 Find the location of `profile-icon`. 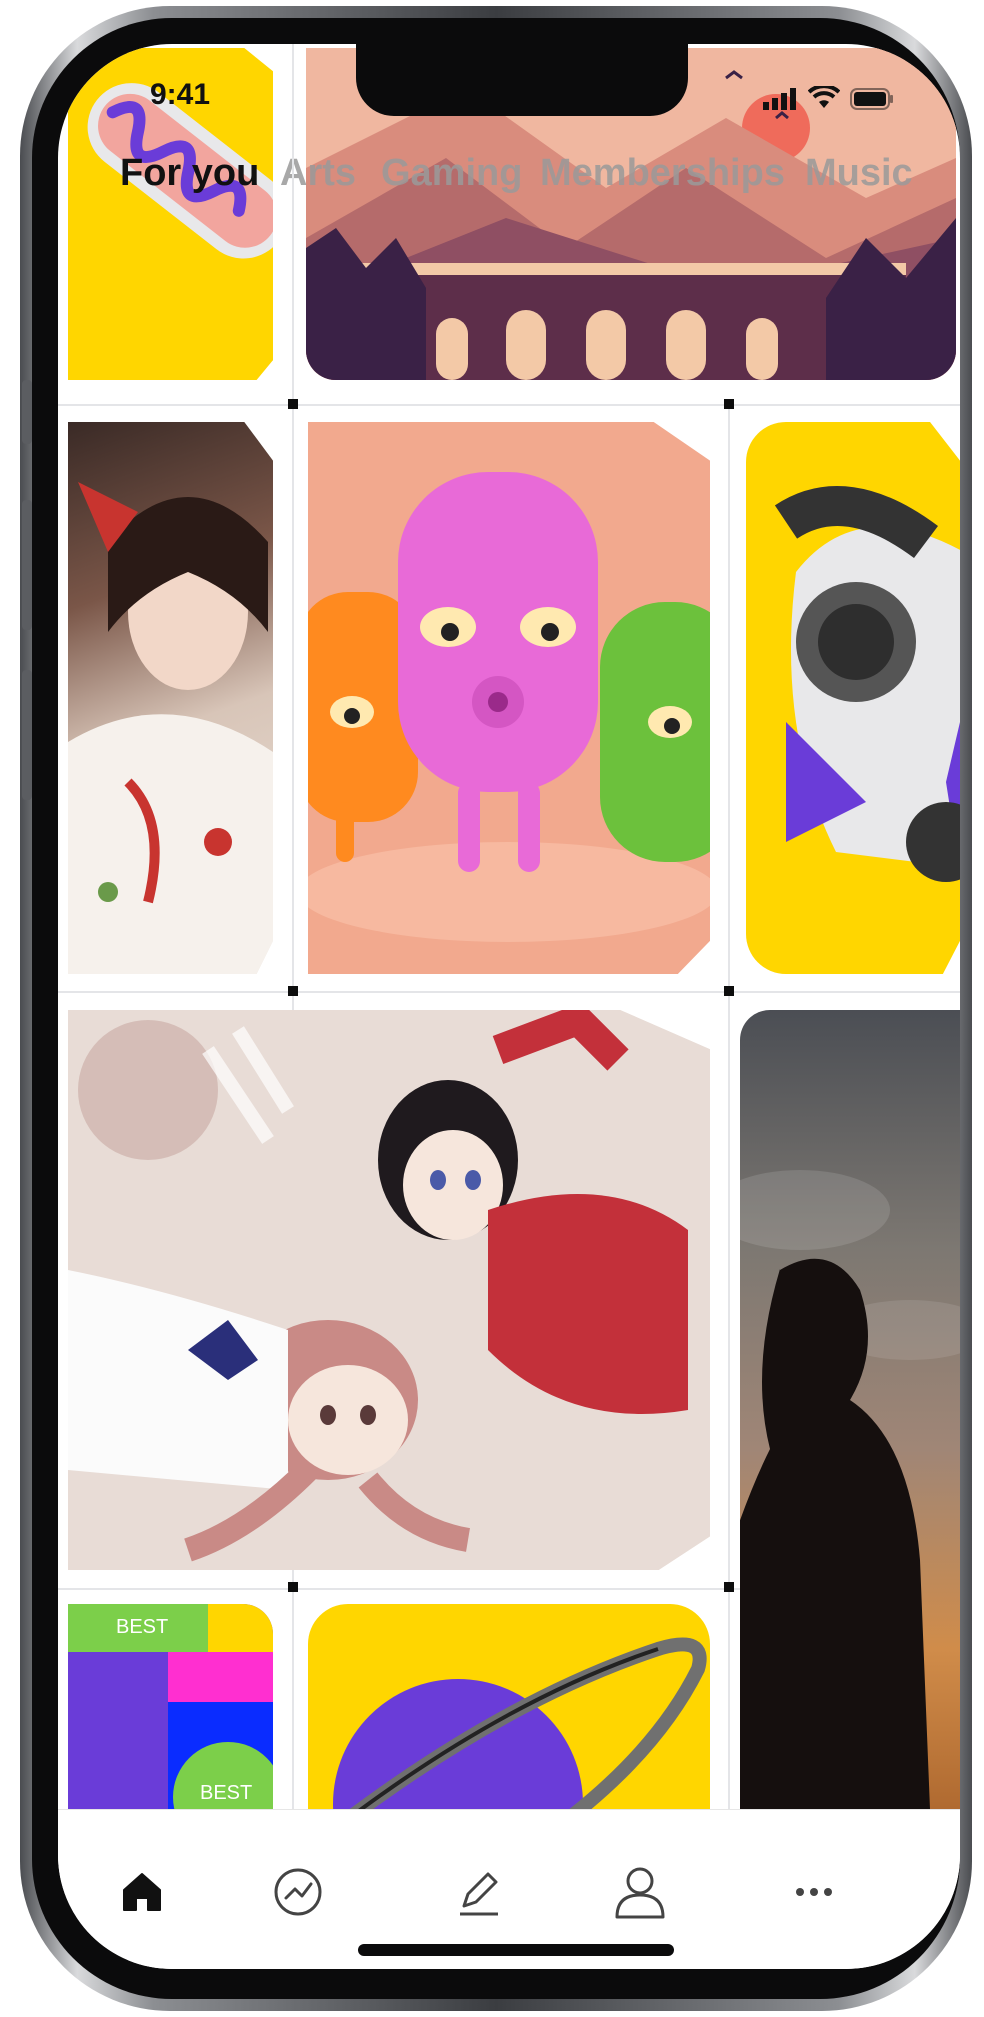

profile-icon is located at coordinates (640, 1893).